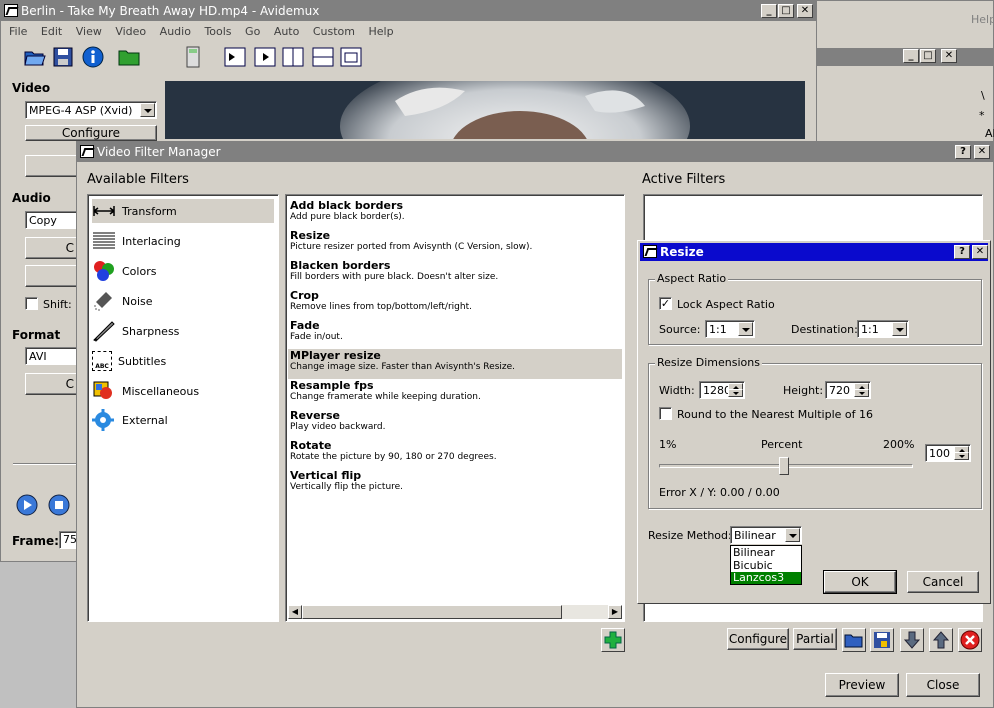 The width and height of the screenshot is (994, 708). Describe the element at coordinates (295, 612) in the screenshot. I see `scroll-left-button: ◀` at that location.